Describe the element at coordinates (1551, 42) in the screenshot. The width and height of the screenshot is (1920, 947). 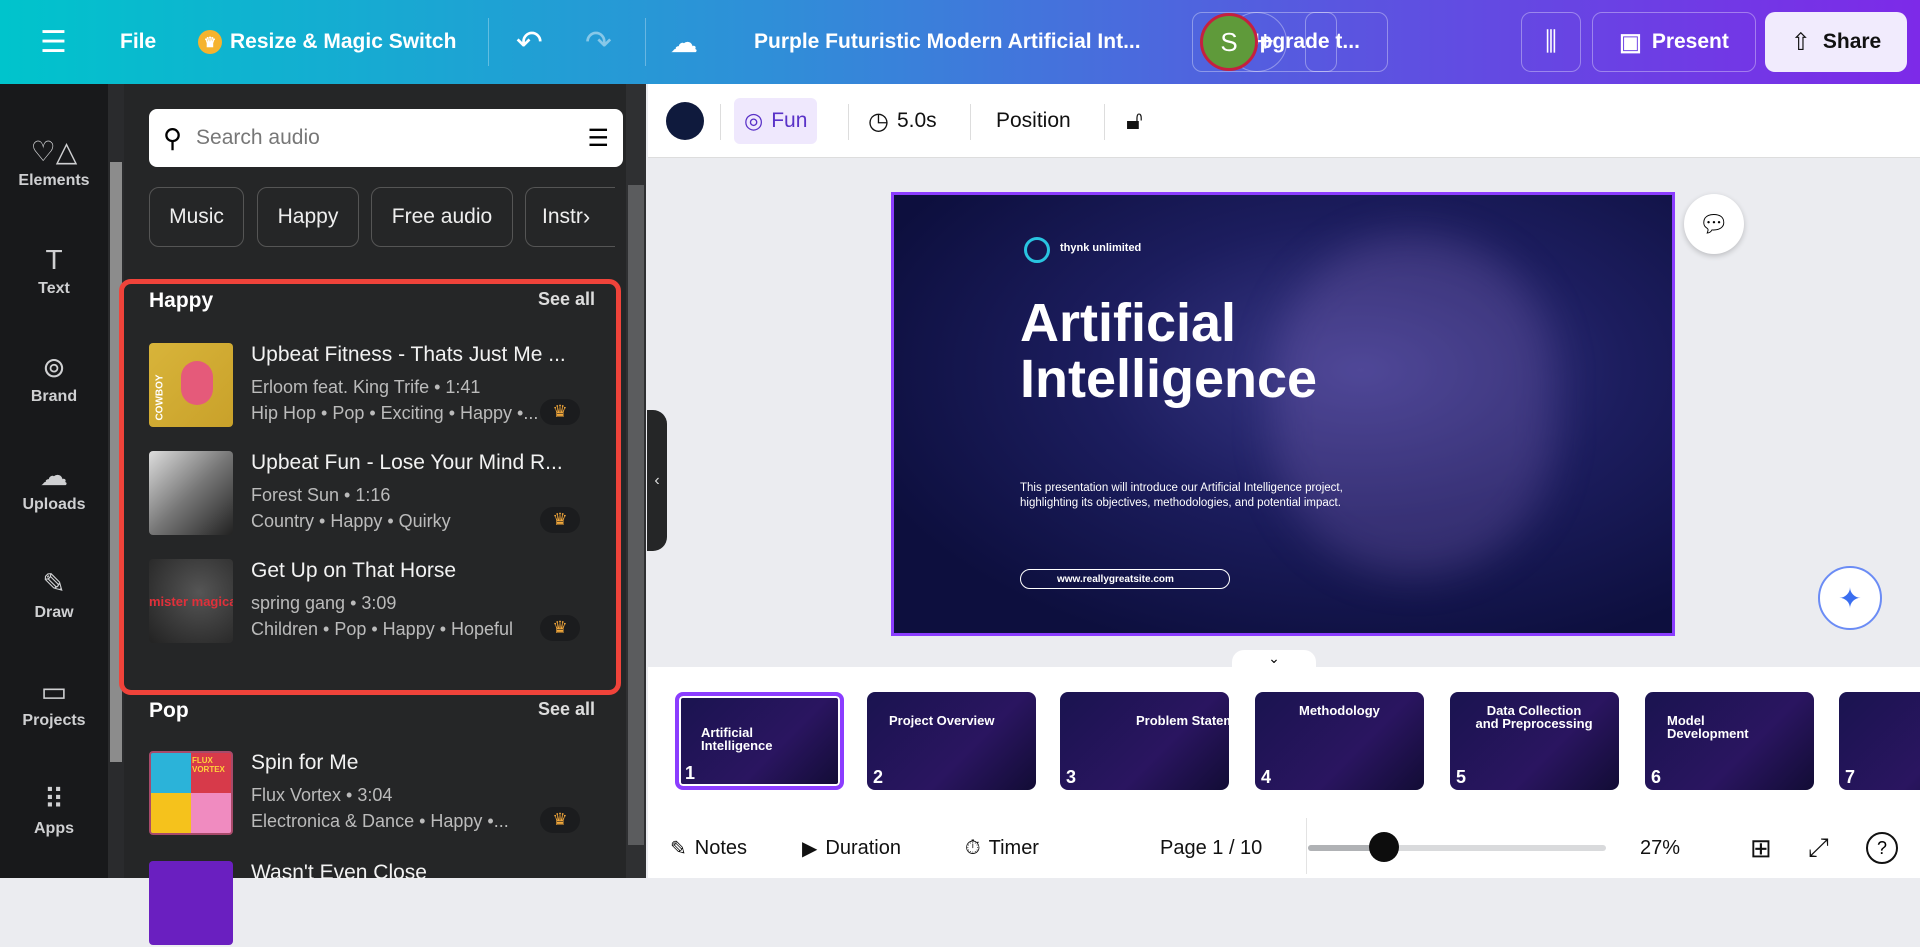
I see `insights-chart-icon: ⫼` at that location.